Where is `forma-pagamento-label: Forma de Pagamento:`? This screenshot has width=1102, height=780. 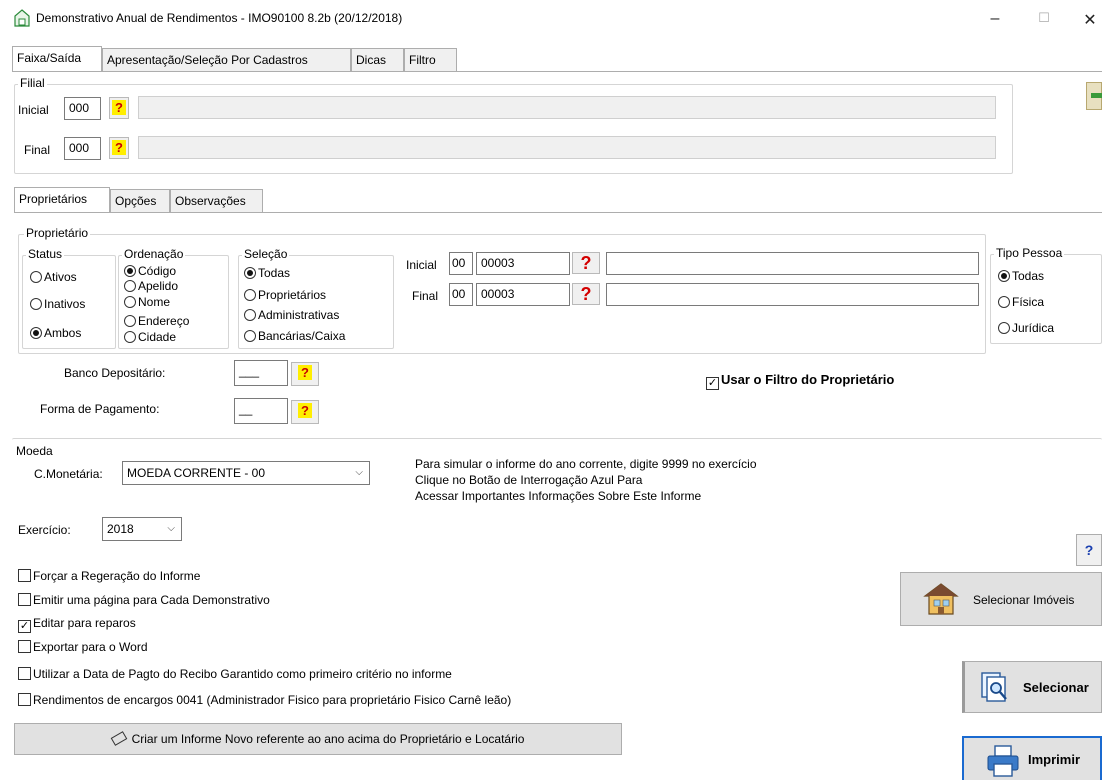
forma-pagamento-label: Forma de Pagamento: is located at coordinates (100, 409).